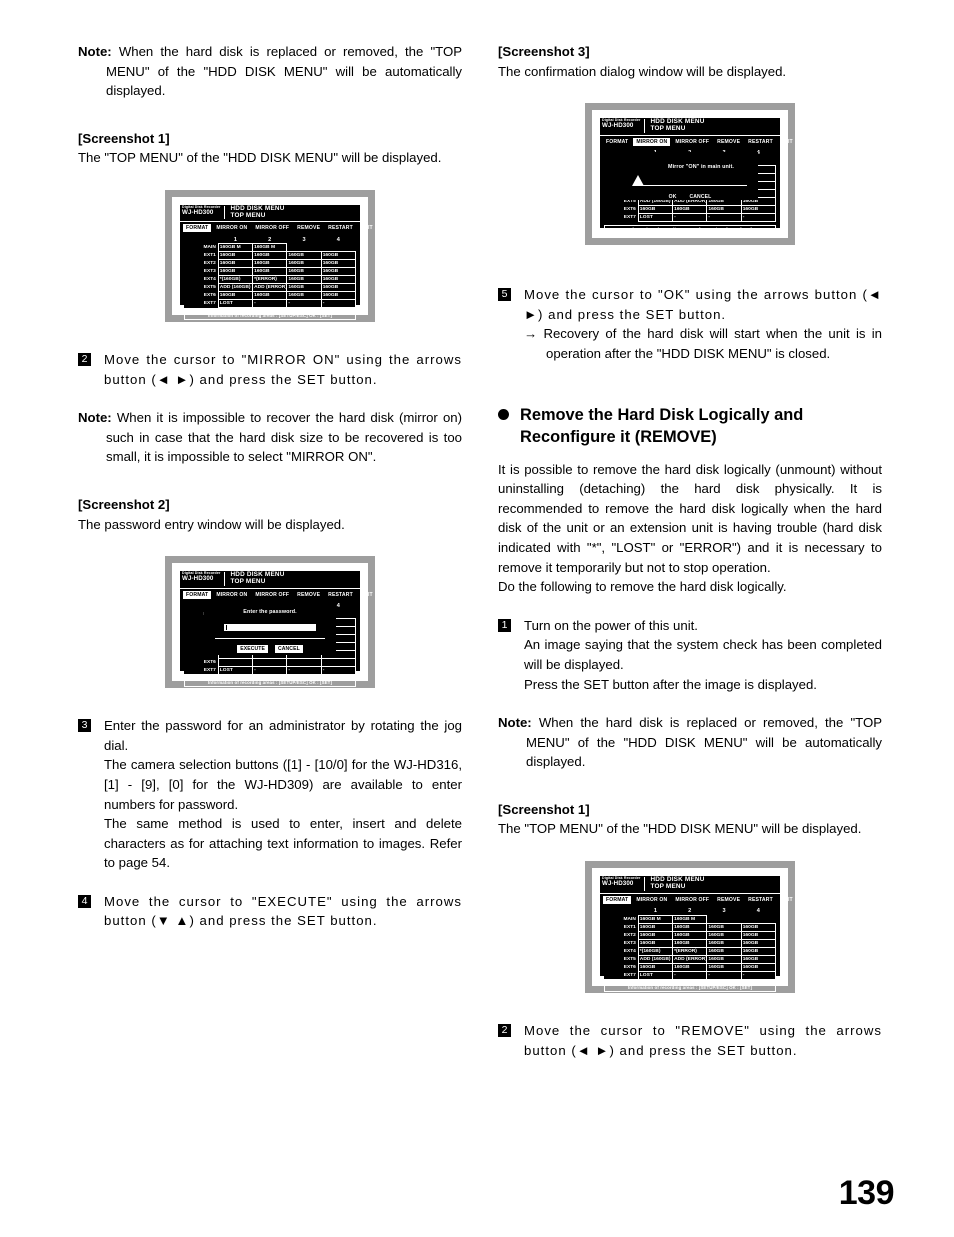 The width and height of the screenshot is (954, 1237). Describe the element at coordinates (270, 288) in the screenshot. I see `cell-ext5-2: ADD (ERROR)` at that location.